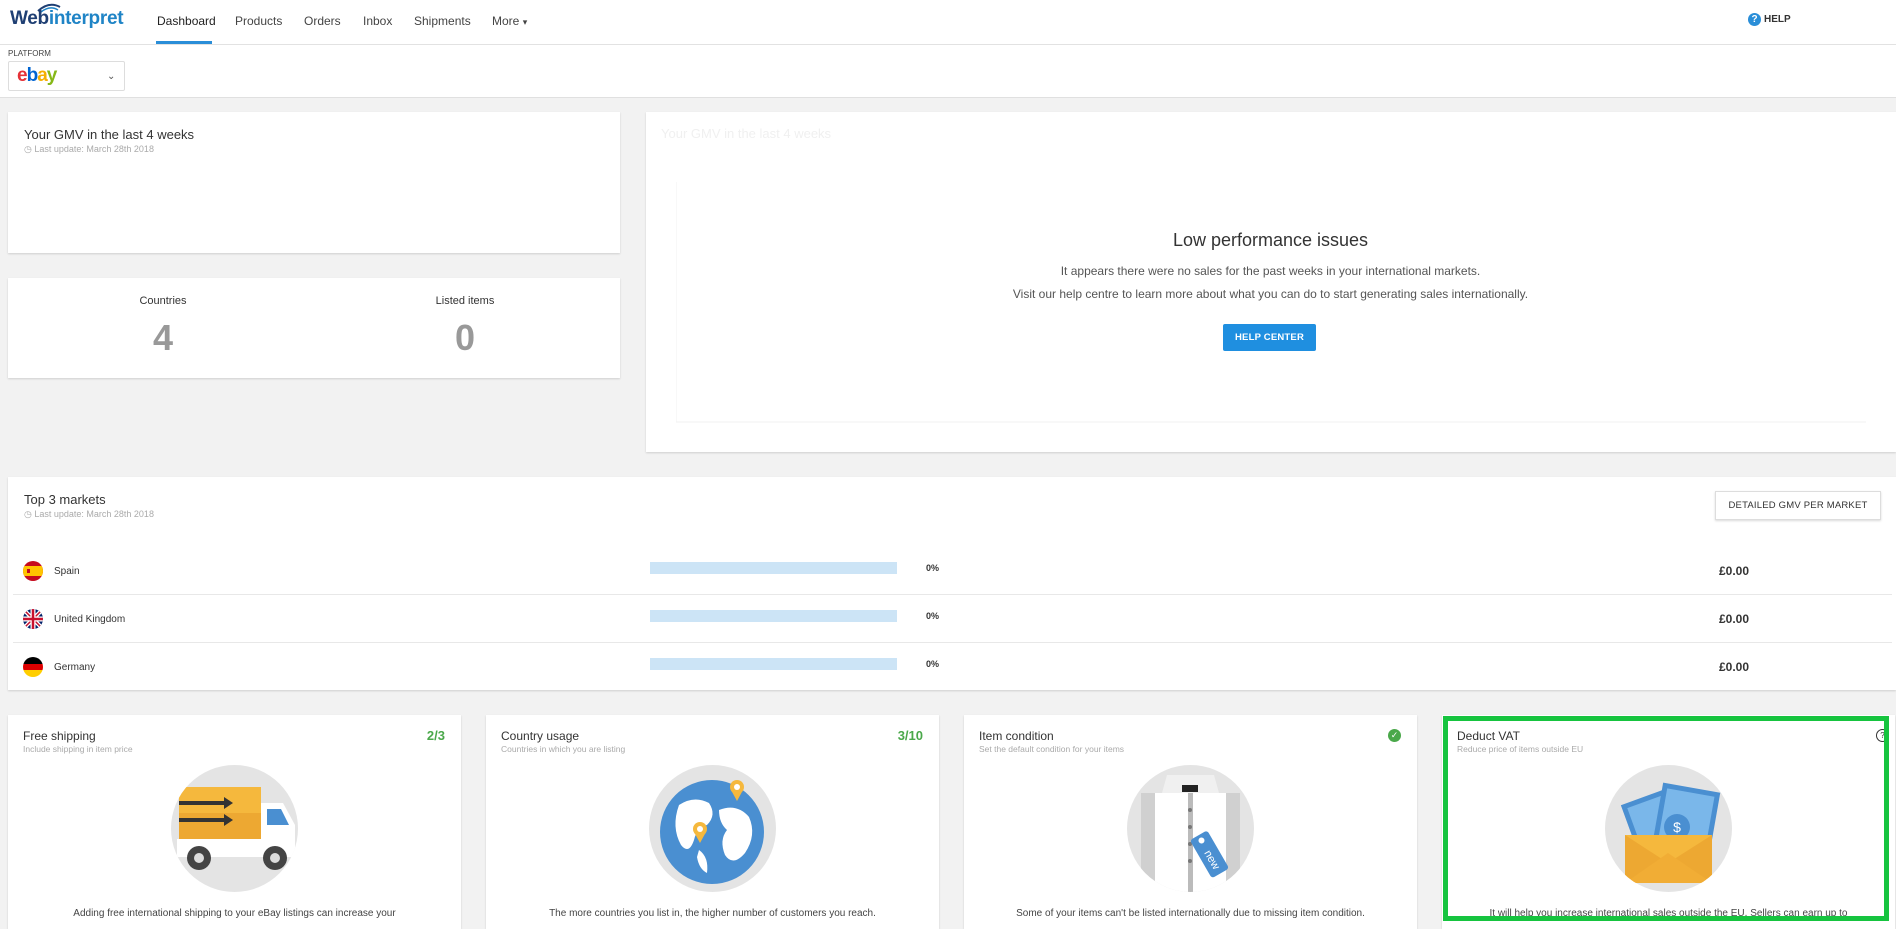  Describe the element at coordinates (1052, 749) in the screenshot. I see `card-subtitle: Set the default condition for your items` at that location.